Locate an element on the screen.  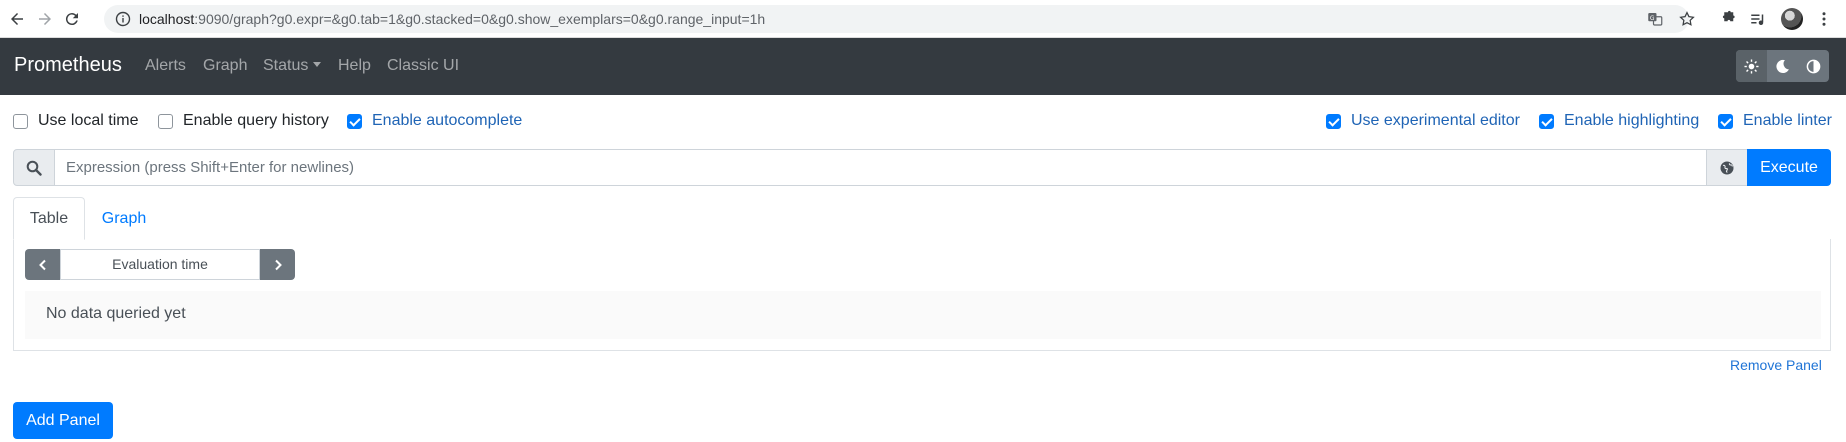
metrics-explorer-button is located at coordinates (1727, 167).